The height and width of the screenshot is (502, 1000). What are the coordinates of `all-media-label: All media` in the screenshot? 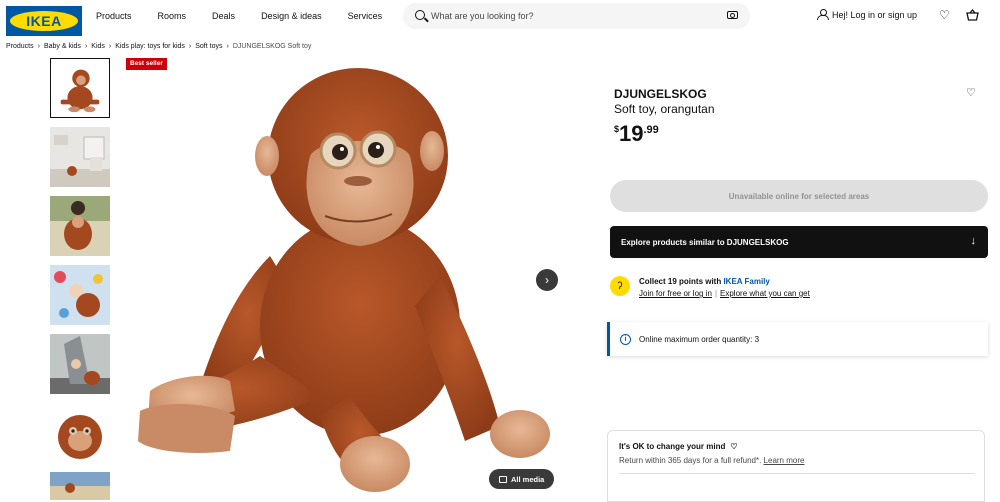 It's located at (528, 479).